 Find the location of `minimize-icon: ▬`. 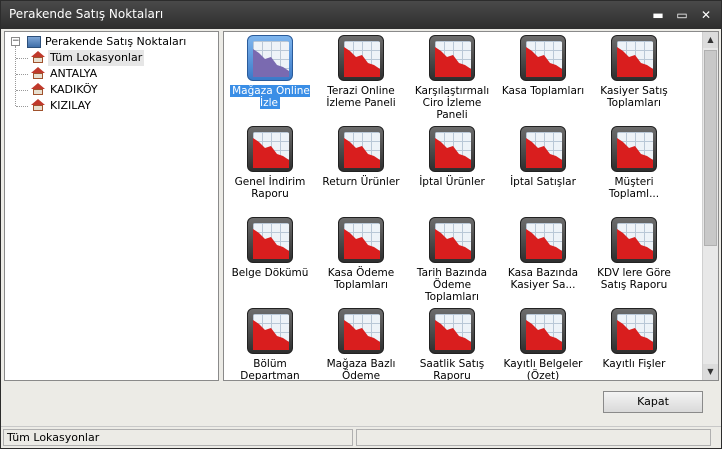

minimize-icon: ▬ is located at coordinates (658, 15).